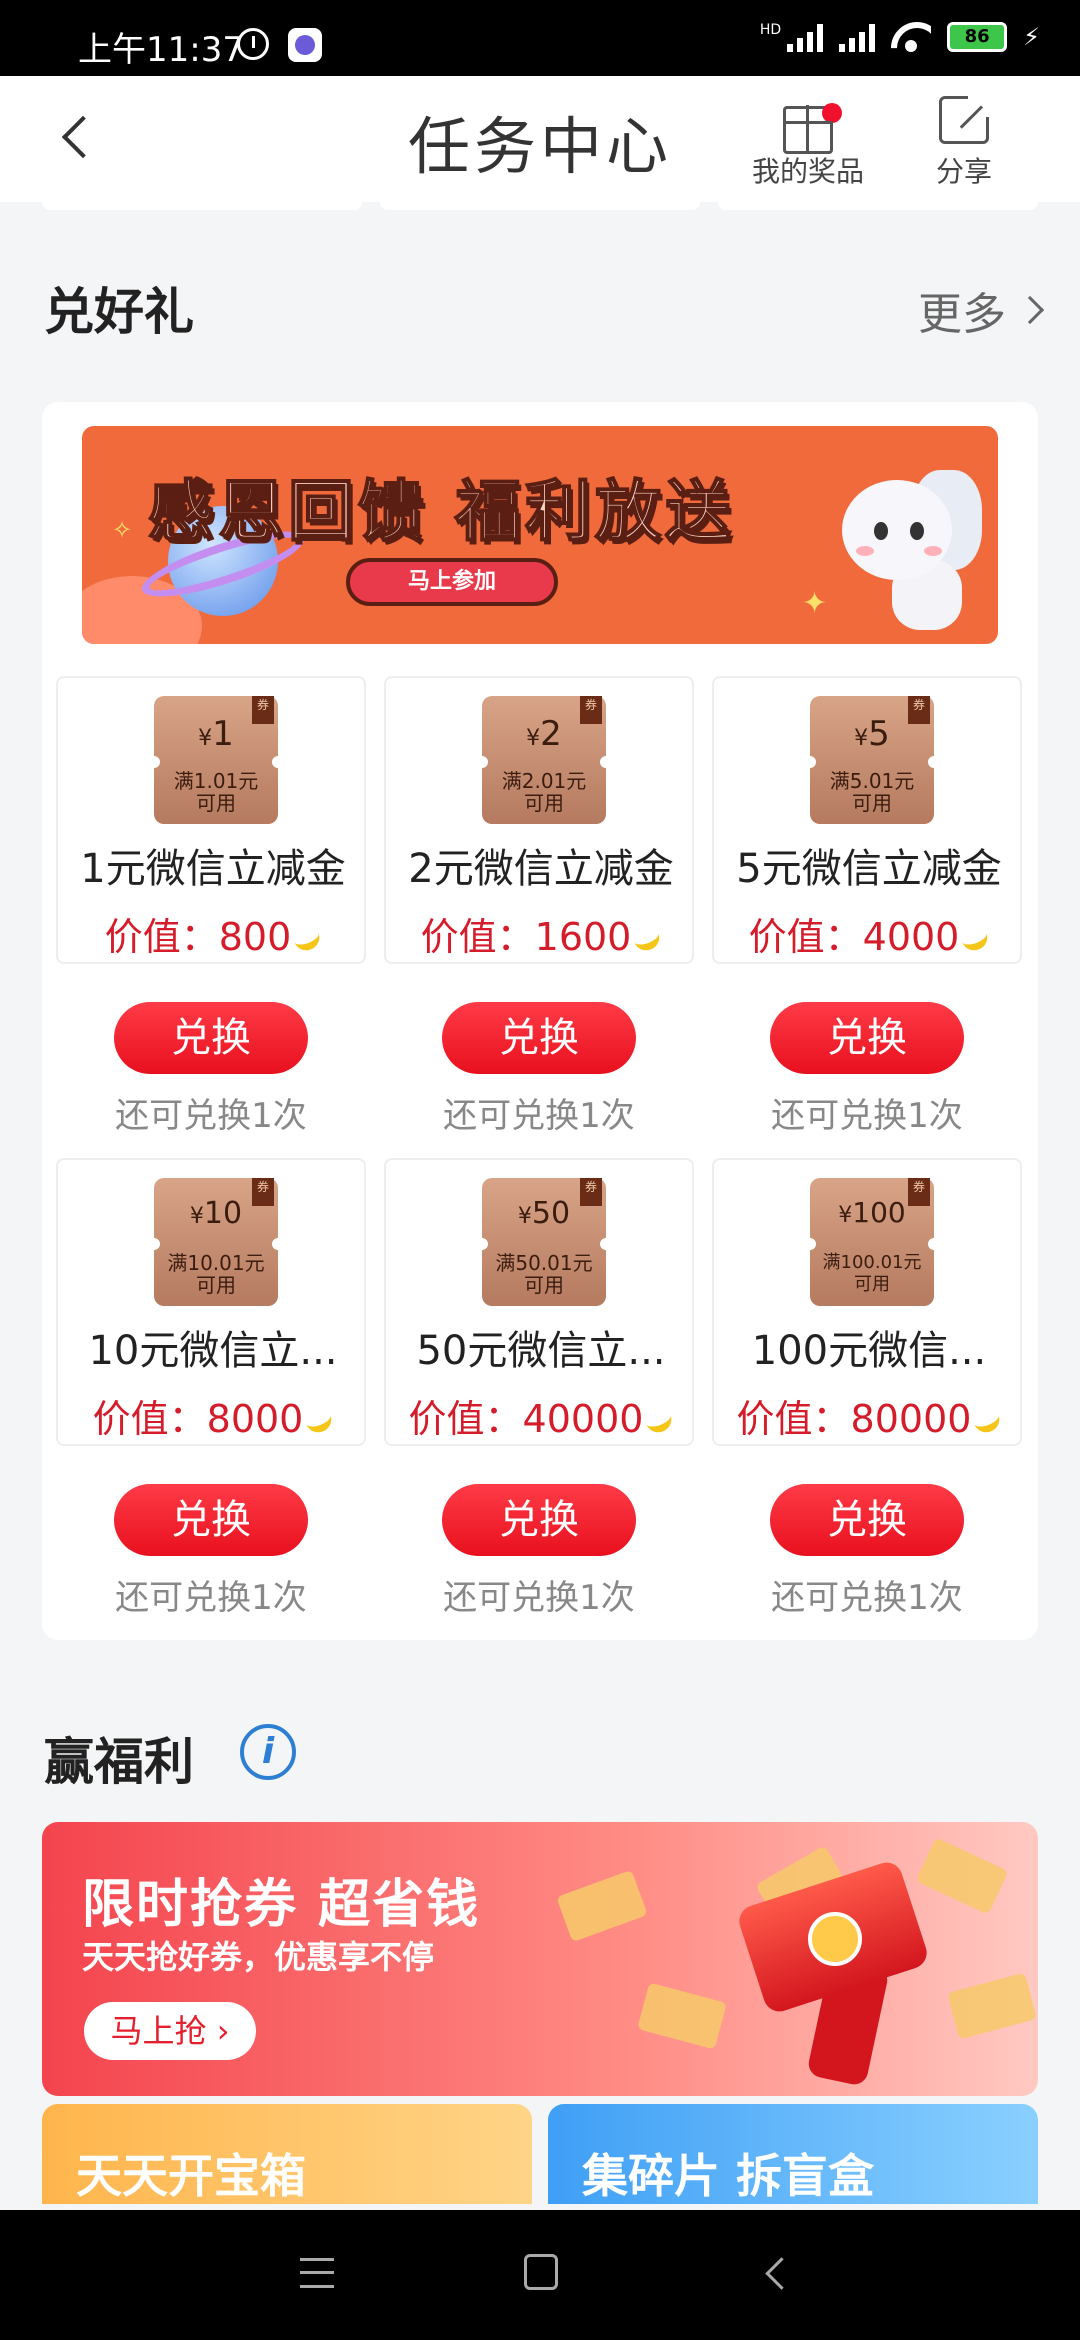  What do you see at coordinates (544, 781) in the screenshot?
I see `coupon-condition: 满2.01元` at bounding box center [544, 781].